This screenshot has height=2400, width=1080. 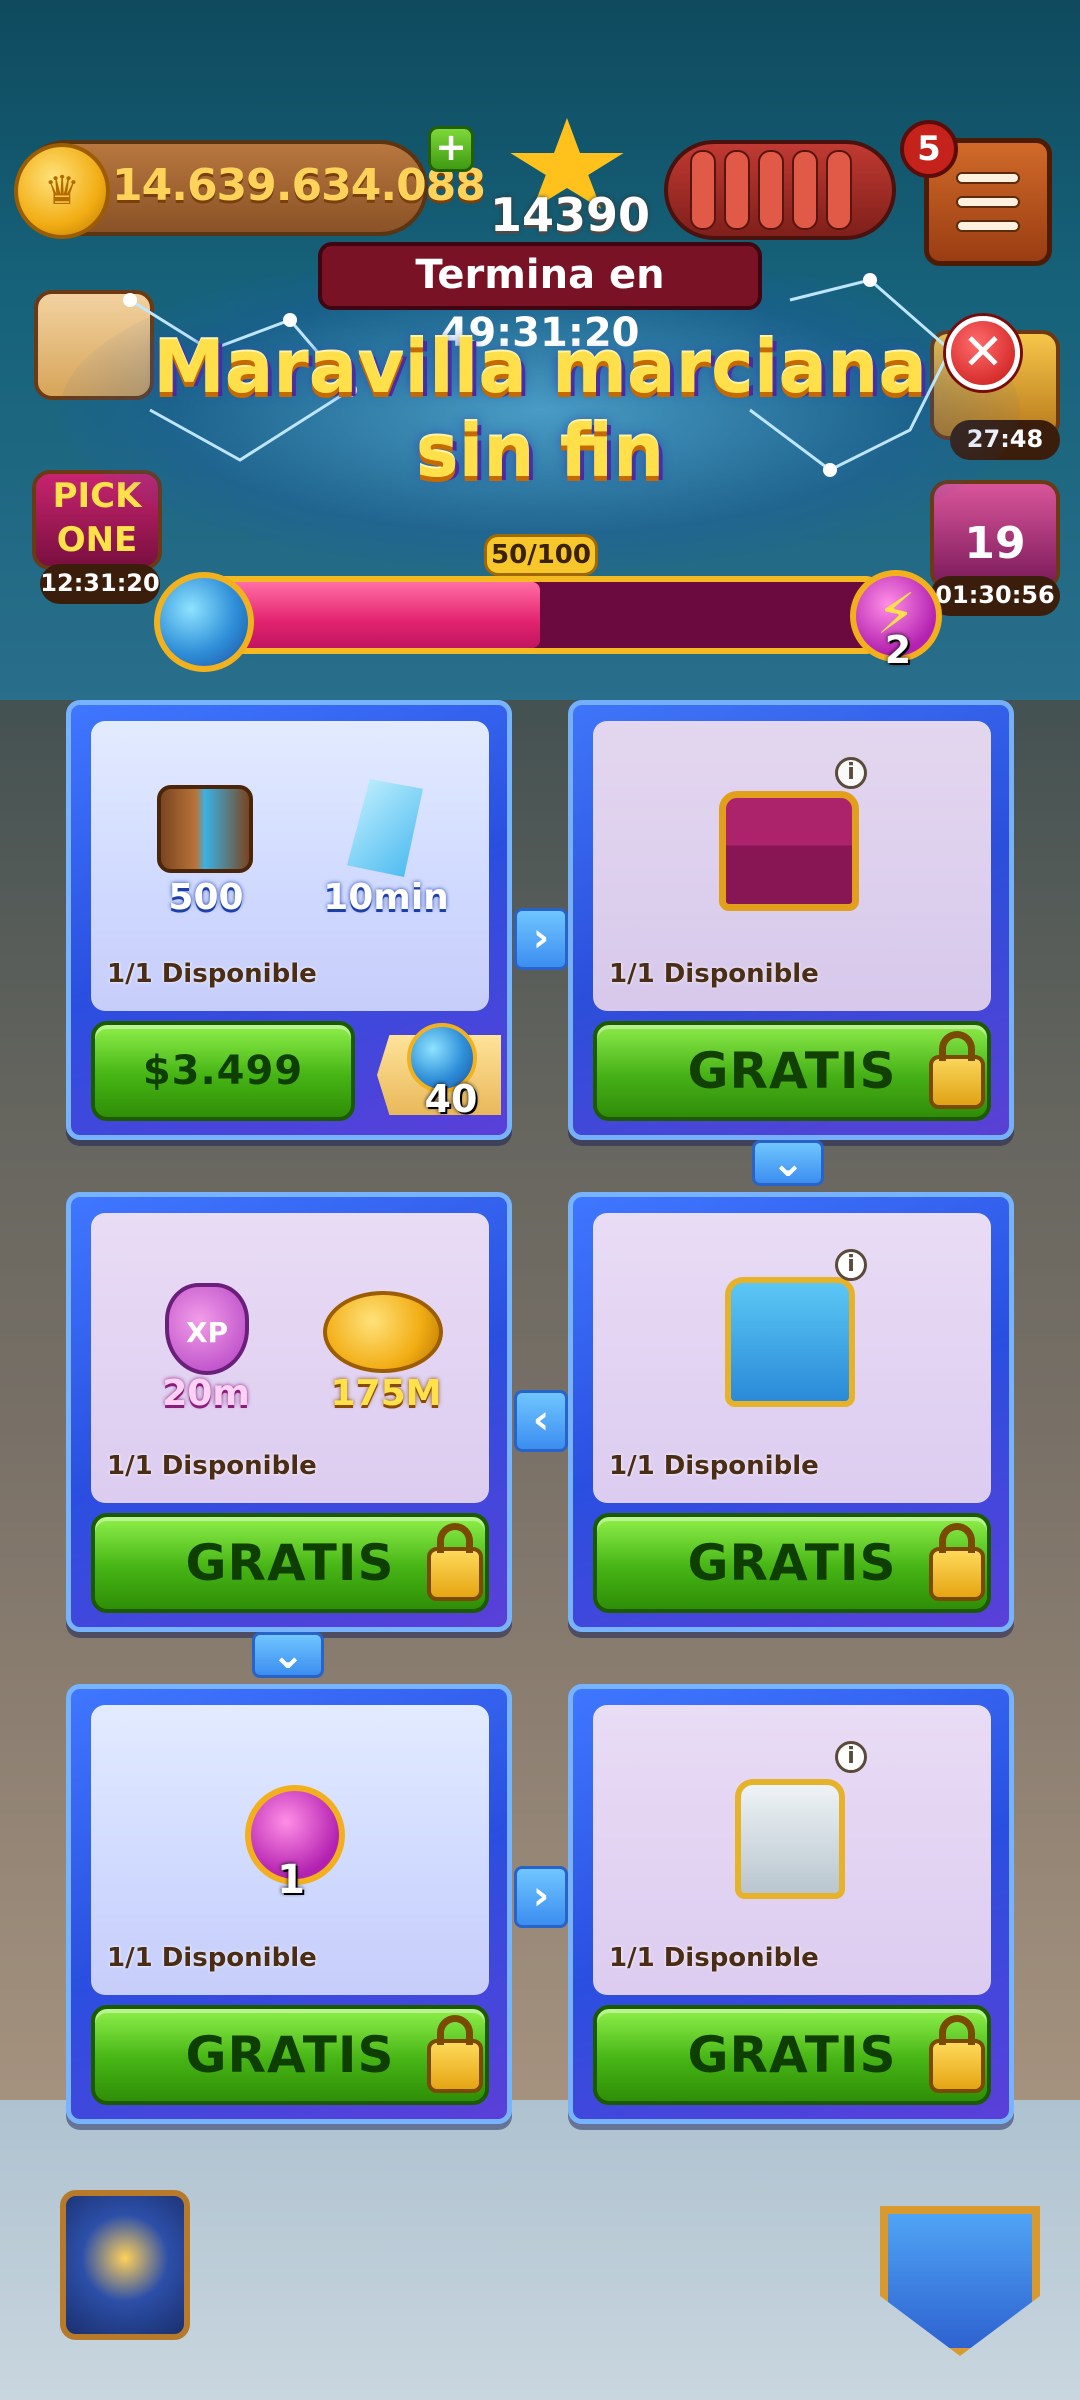 I want to click on xp-boost-duration: 20m, so click(x=206, y=1393).